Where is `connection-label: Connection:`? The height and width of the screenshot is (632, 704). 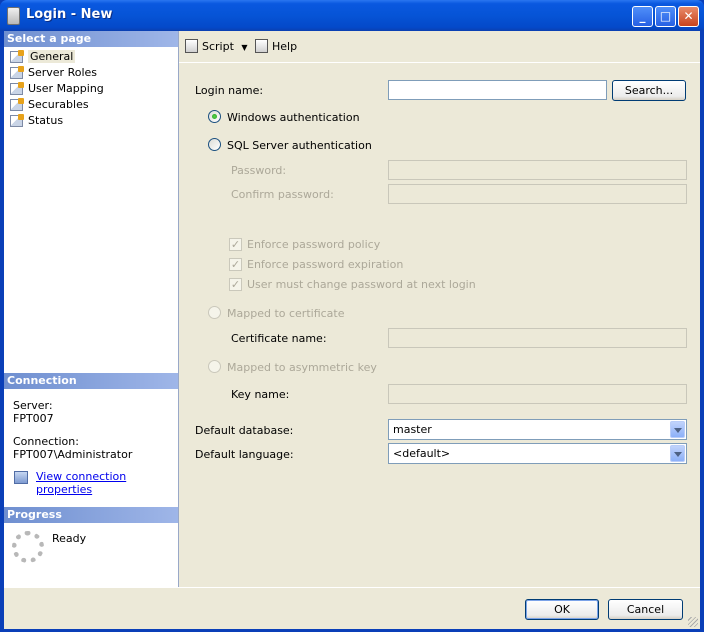 connection-label: Connection: is located at coordinates (46, 441).